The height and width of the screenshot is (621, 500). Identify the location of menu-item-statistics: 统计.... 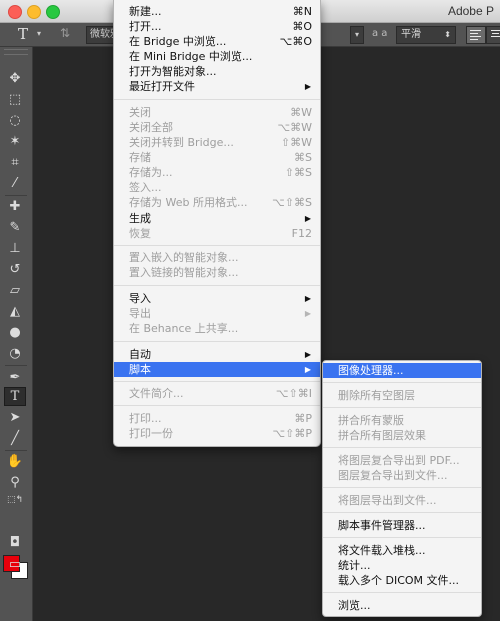
(402, 565).